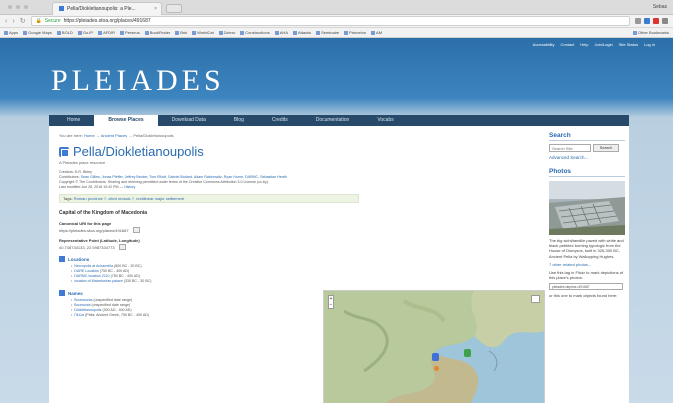 This screenshot has width=673, height=403. Describe the element at coordinates (85, 223) in the screenshot. I see `canonical-uri-label: Canonical URI for this page` at that location.